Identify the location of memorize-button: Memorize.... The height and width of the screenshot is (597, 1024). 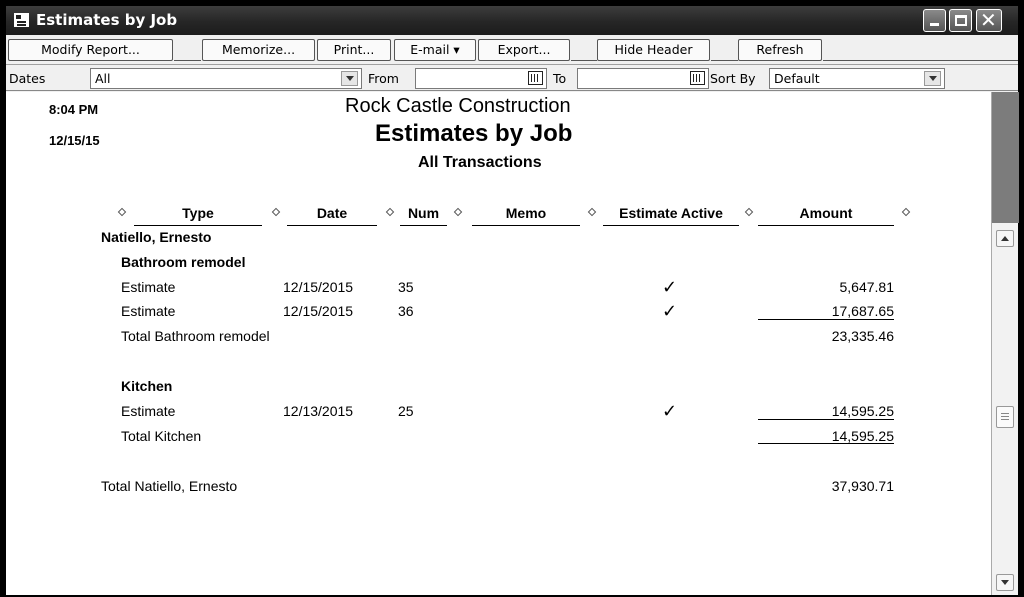
(258, 50).